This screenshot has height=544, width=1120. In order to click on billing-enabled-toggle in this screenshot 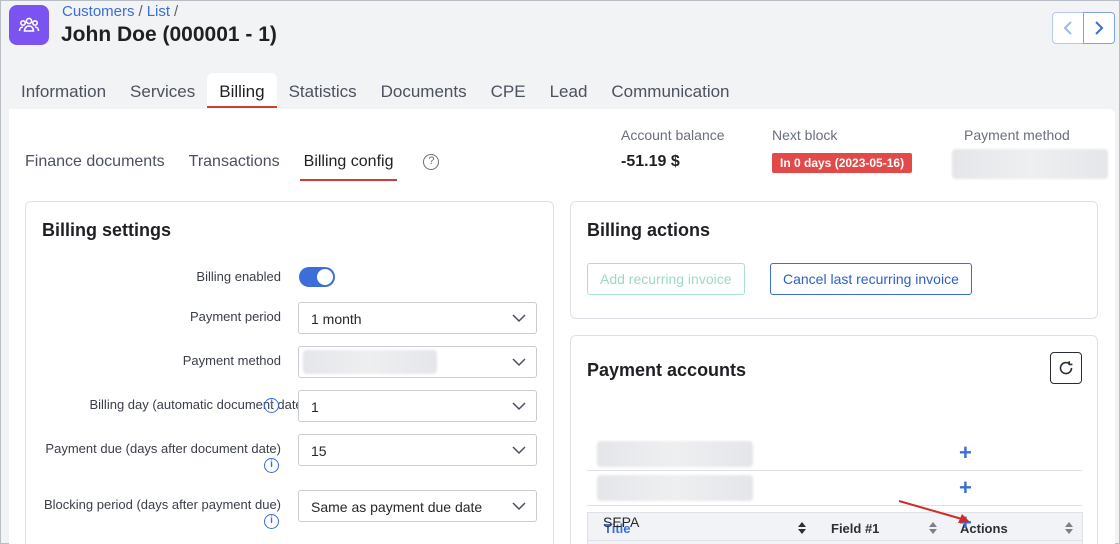, I will do `click(317, 277)`.